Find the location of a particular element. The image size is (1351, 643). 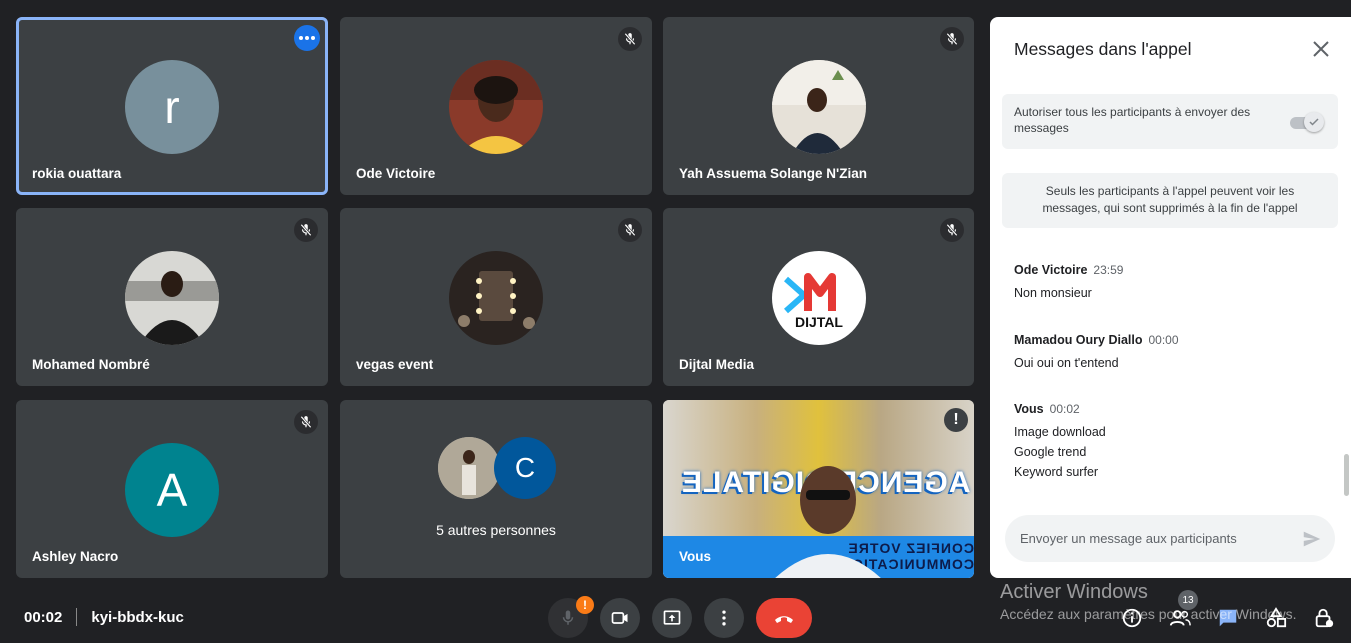

others-label: 5 autres personnes is located at coordinates (496, 530).